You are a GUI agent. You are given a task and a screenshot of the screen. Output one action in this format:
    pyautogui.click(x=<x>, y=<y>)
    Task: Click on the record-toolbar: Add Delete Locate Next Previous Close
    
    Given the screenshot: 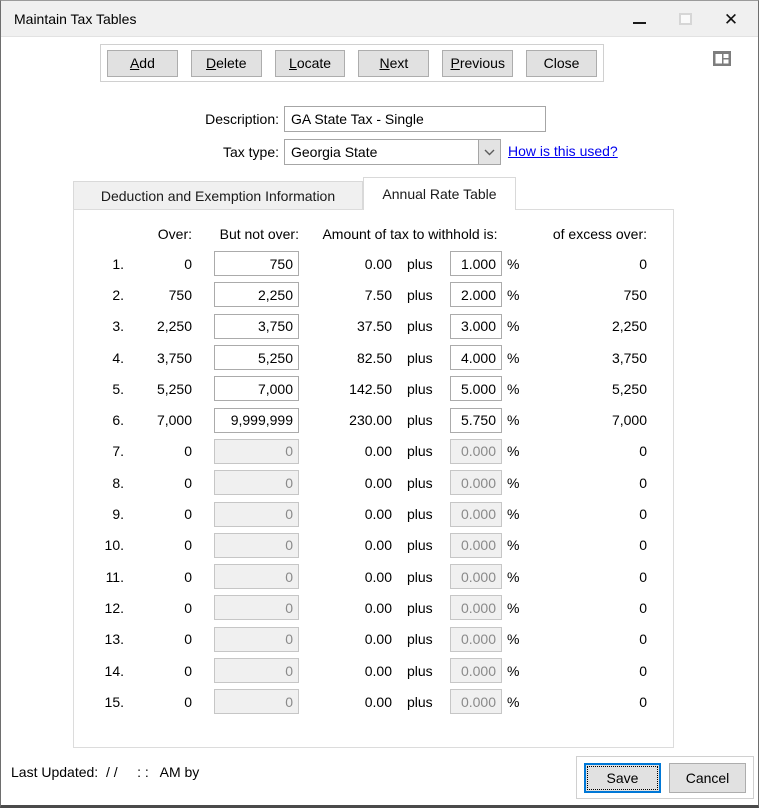 What is the action you would take?
    pyautogui.click(x=352, y=63)
    